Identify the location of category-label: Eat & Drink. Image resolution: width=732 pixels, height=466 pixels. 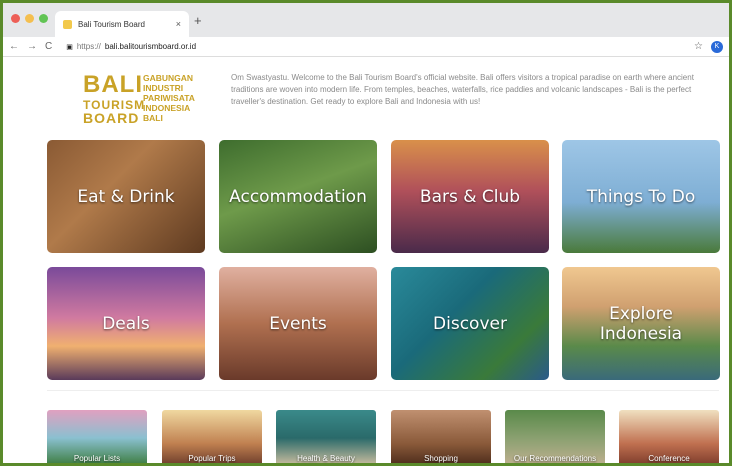
(126, 196).